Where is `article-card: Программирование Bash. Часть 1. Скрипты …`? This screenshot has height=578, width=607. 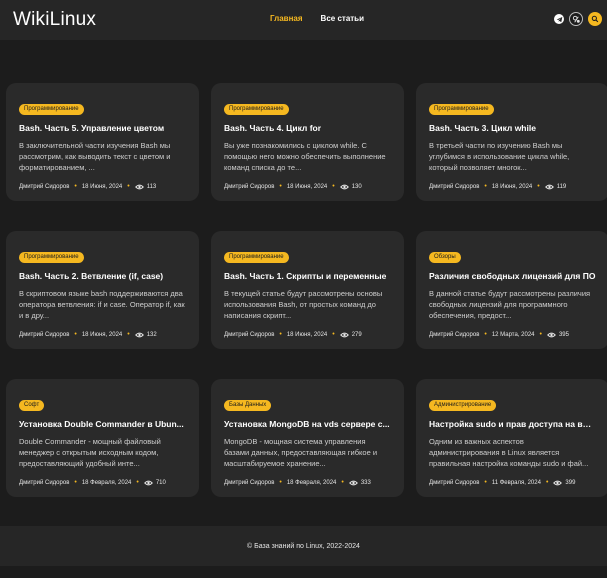
article-card: Программирование Bash. Часть 1. Скрипты … is located at coordinates (307, 290).